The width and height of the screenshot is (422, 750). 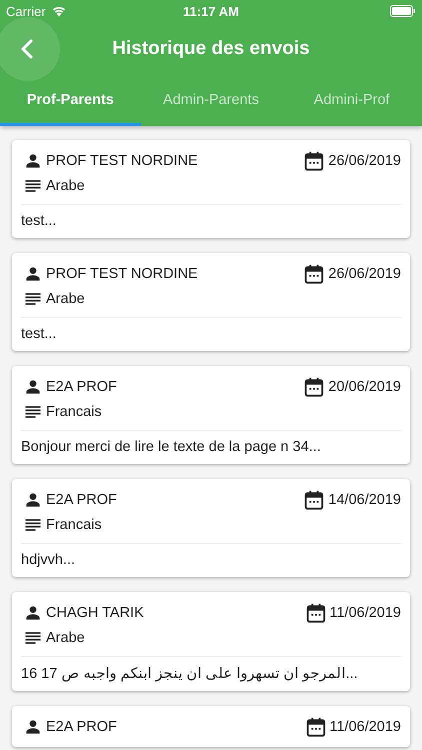 I want to click on battery-icon, so click(x=403, y=11).